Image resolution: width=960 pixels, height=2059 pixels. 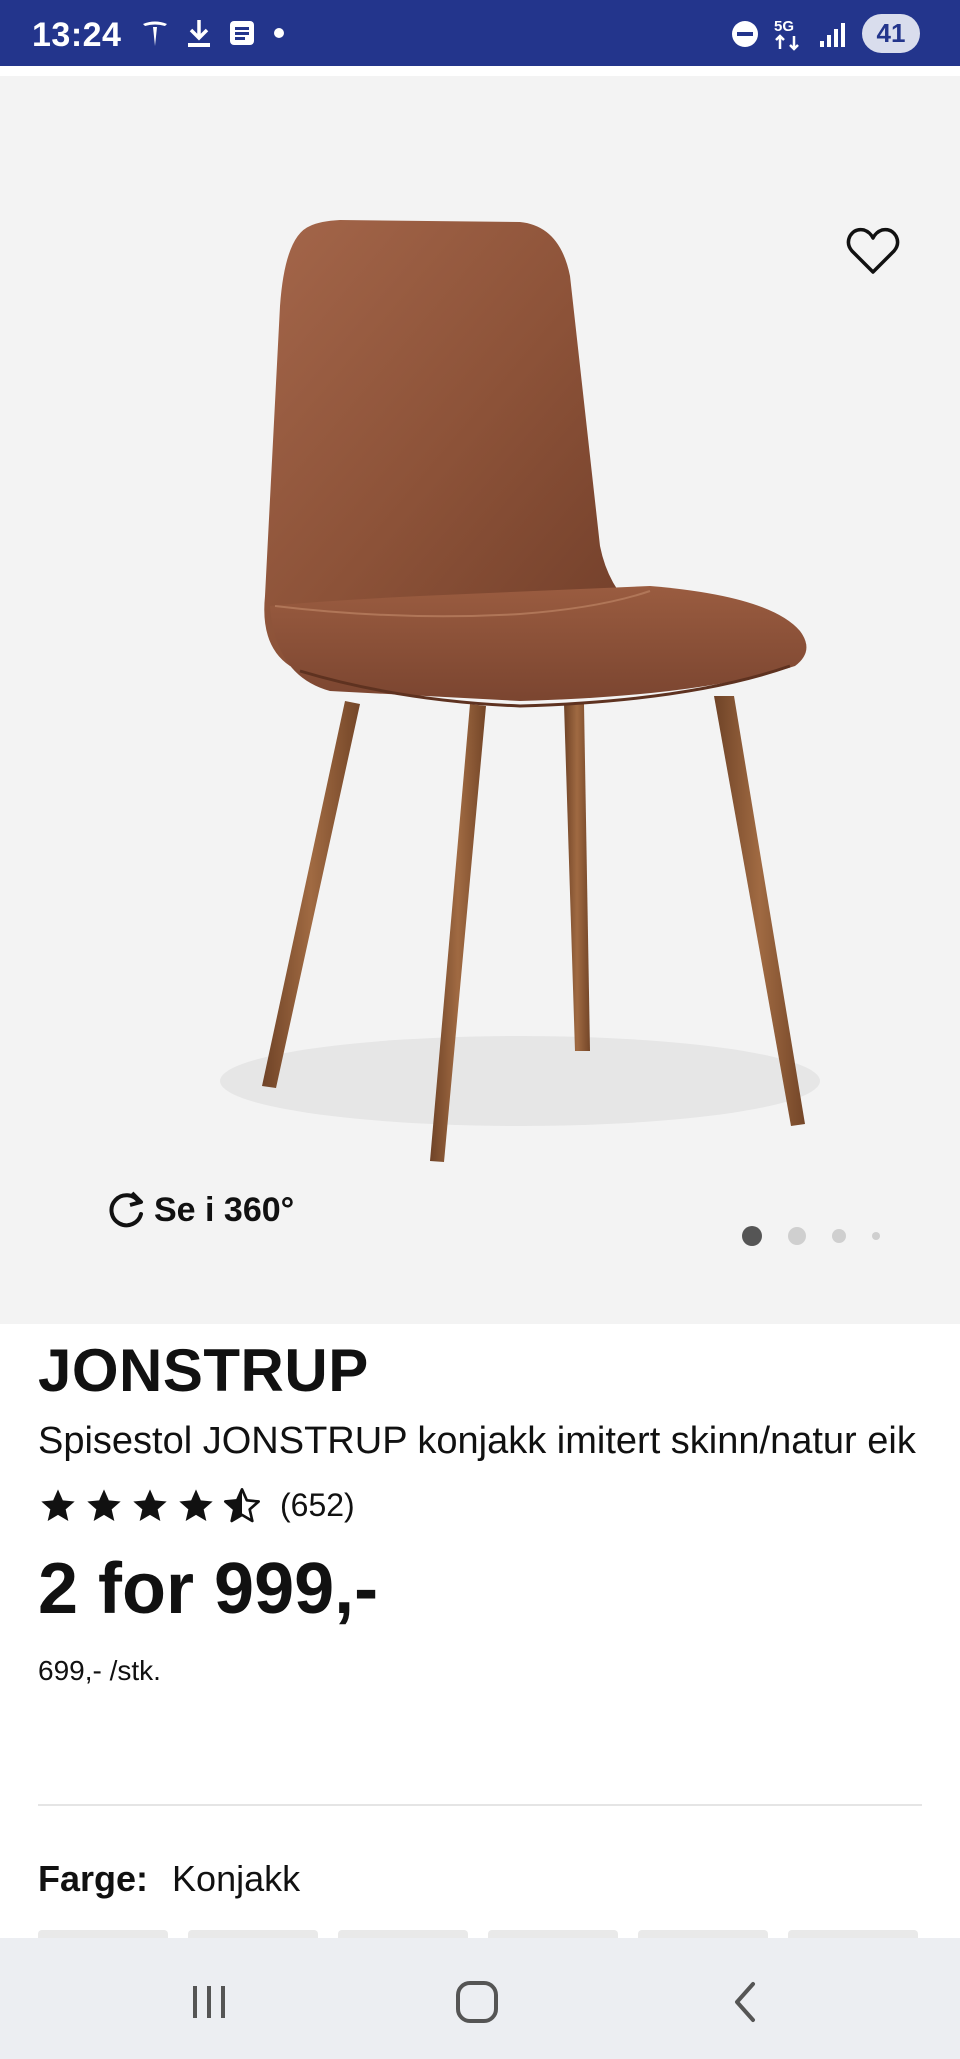 I want to click on status-right: 5G 41, so click(x=825, y=33).